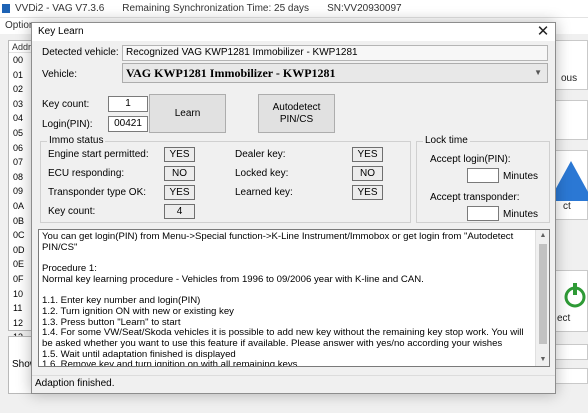 The height and width of the screenshot is (413, 588). What do you see at coordinates (564, 318) in the screenshot?
I see `right-tile-fourth-label: ect` at bounding box center [564, 318].